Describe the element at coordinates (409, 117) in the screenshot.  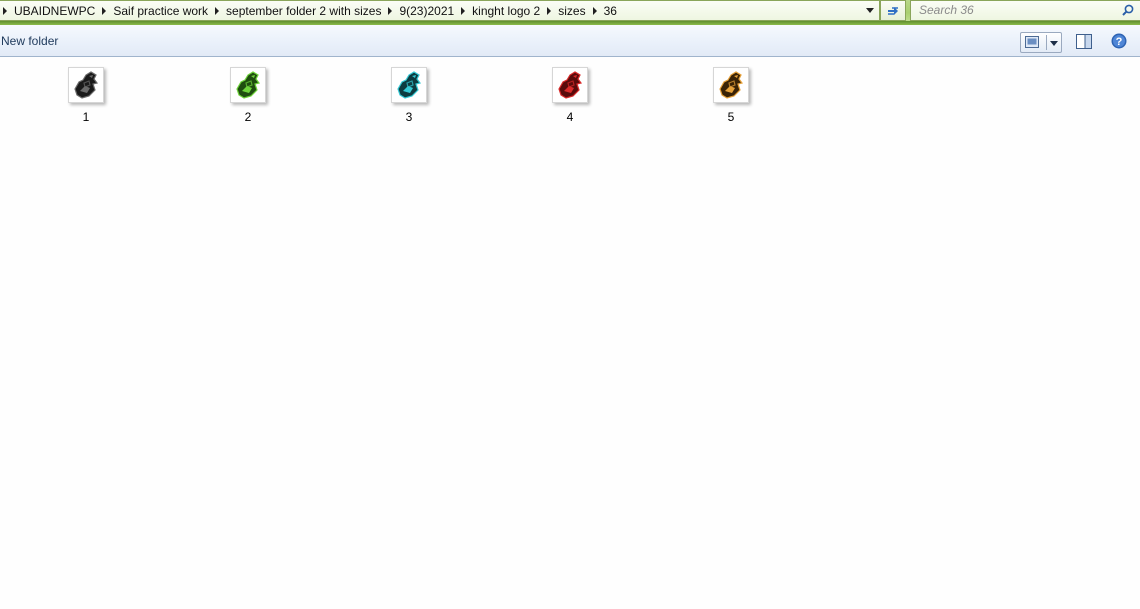
I see `file-name: 3` at that location.